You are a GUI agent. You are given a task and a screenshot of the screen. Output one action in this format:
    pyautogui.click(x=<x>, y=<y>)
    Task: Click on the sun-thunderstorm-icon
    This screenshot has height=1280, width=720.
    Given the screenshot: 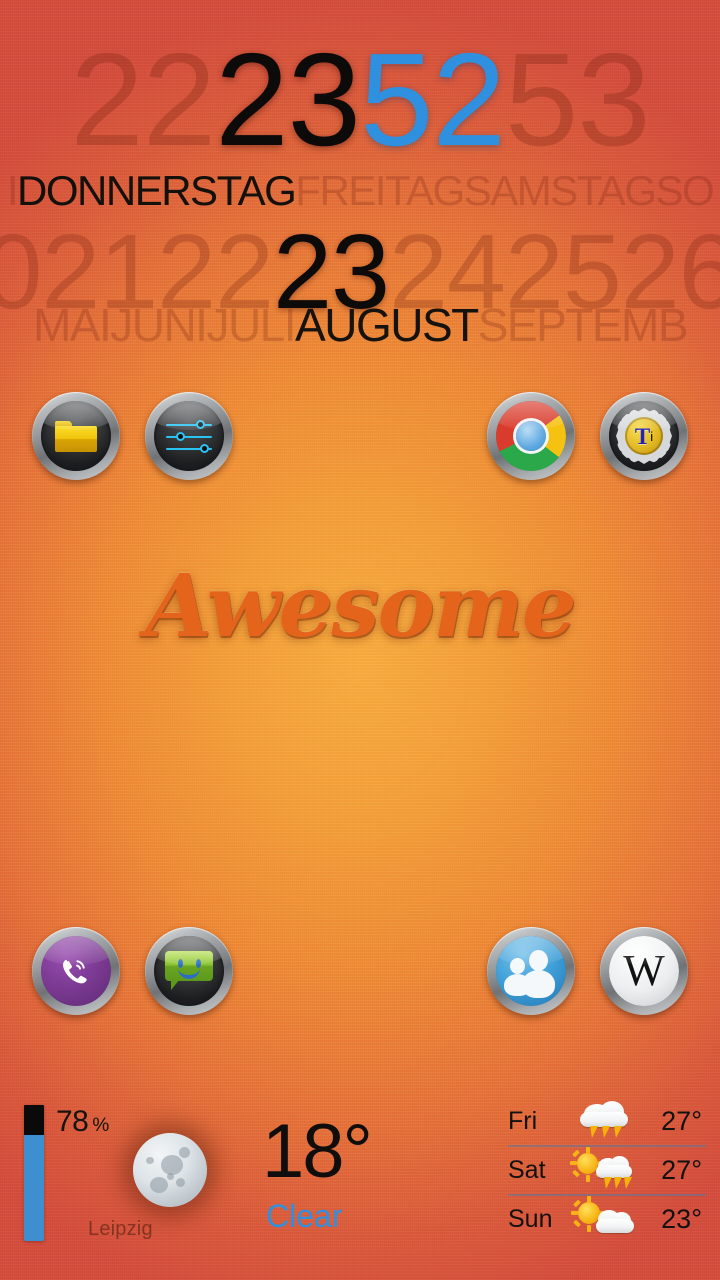 What is the action you would take?
    pyautogui.click(x=606, y=1169)
    